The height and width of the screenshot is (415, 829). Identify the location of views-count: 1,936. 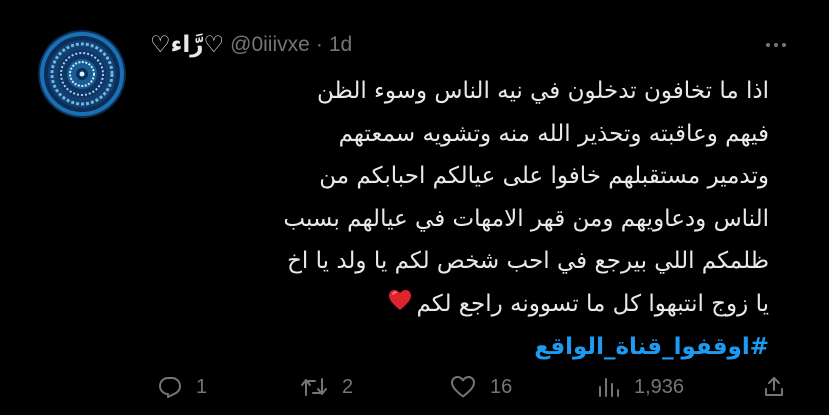
(659, 386).